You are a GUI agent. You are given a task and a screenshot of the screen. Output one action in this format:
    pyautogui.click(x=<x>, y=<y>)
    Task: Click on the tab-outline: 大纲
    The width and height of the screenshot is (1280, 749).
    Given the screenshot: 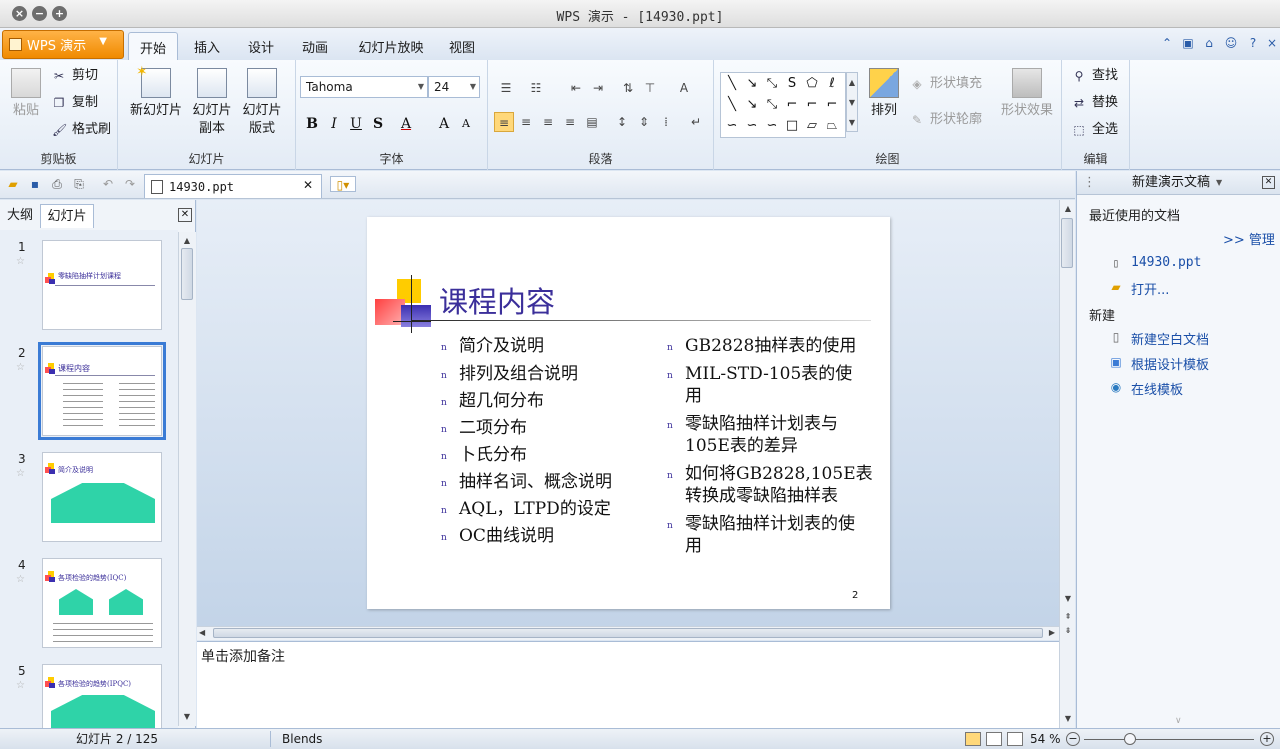 What is the action you would take?
    pyautogui.click(x=20, y=216)
    